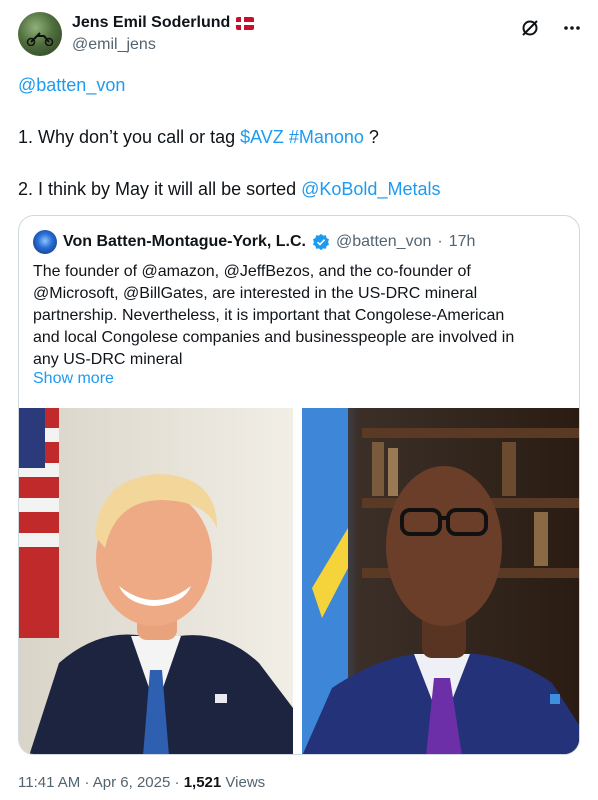 The width and height of the screenshot is (598, 800). What do you see at coordinates (49, 782) in the screenshot?
I see `tweet-time: 11:41 AM` at bounding box center [49, 782].